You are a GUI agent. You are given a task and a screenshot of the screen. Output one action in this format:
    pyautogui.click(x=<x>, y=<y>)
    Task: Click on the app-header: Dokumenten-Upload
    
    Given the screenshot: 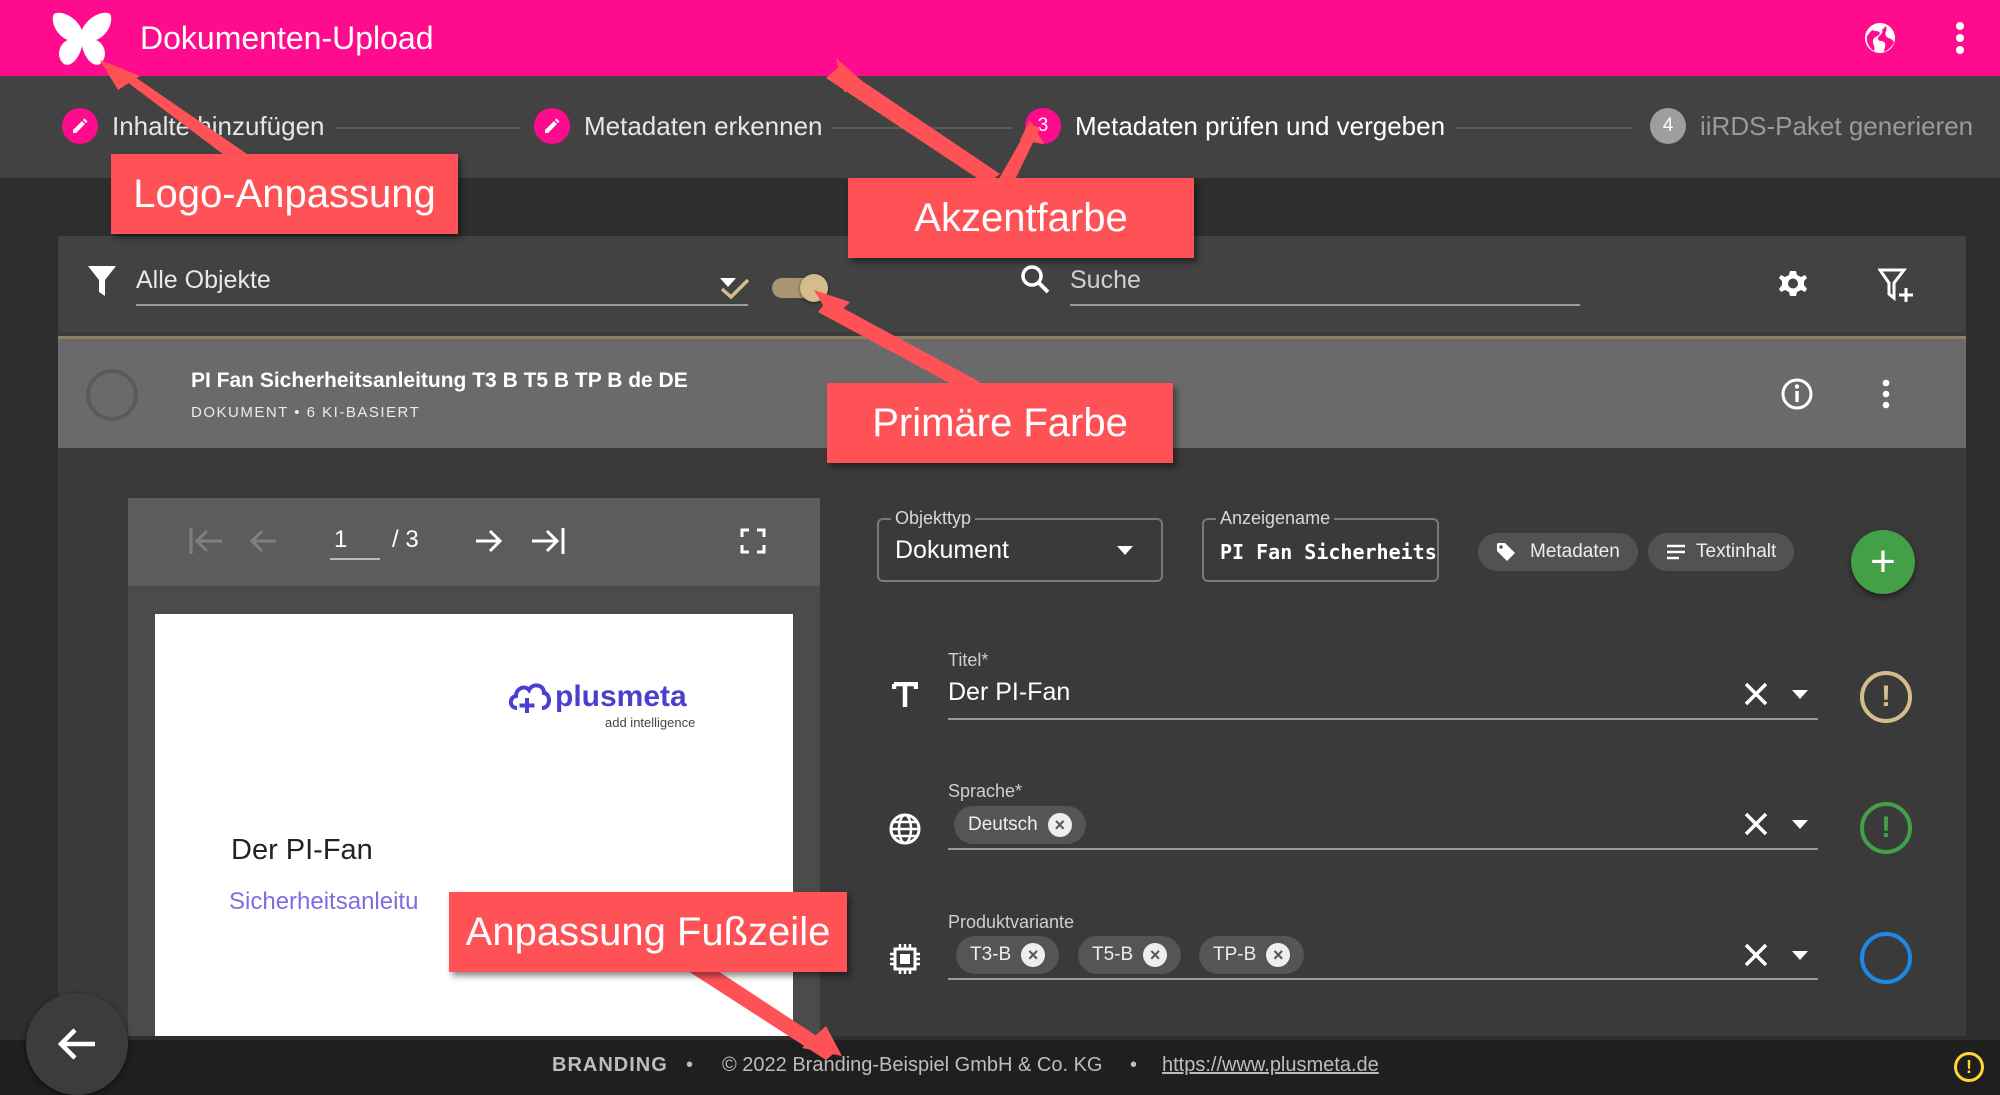 What is the action you would take?
    pyautogui.click(x=1000, y=38)
    